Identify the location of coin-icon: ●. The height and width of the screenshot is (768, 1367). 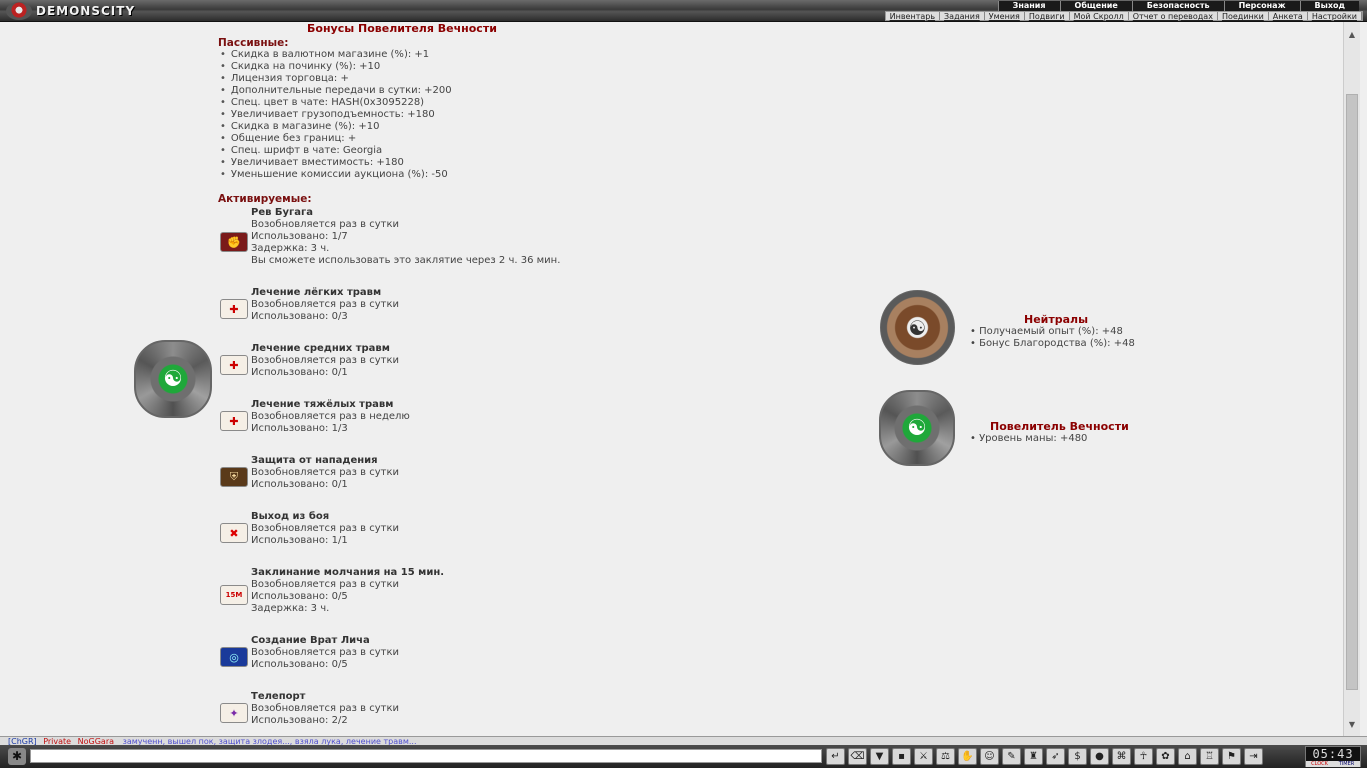
(1099, 756).